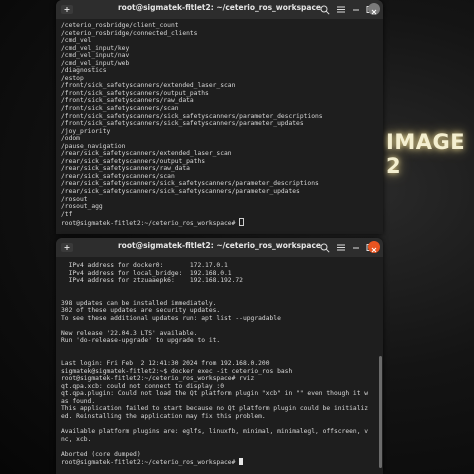 The width and height of the screenshot is (474, 474). I want to click on terminal-line: IPv4 address for docker0: 172.17.0.1, so click(144, 265).